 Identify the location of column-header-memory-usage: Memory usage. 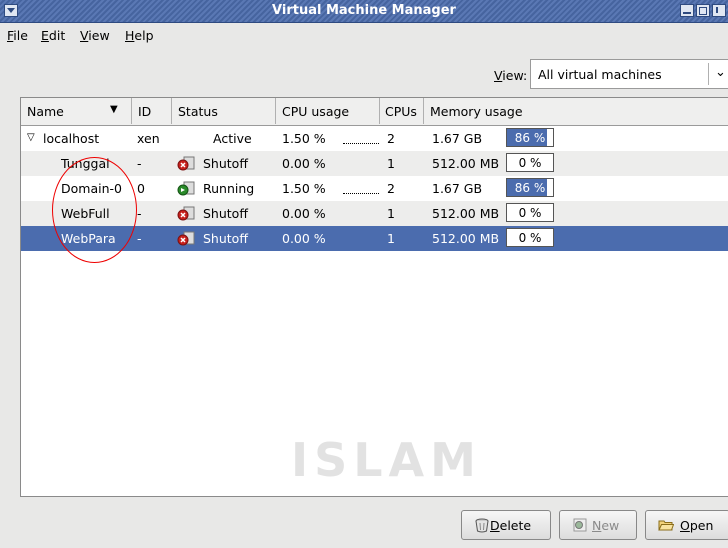
(576, 111).